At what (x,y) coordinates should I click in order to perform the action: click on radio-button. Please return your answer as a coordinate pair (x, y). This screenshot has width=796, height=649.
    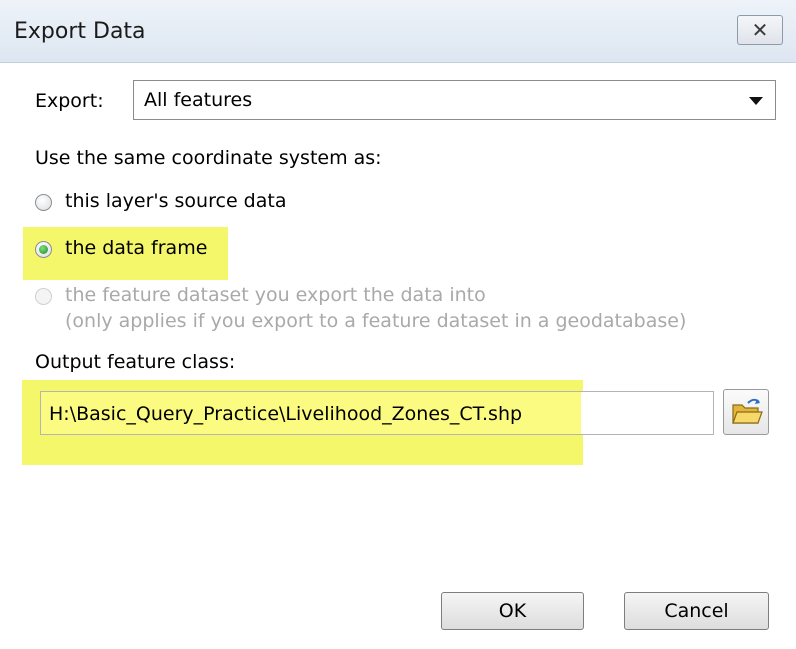
    Looking at the image, I should click on (43, 202).